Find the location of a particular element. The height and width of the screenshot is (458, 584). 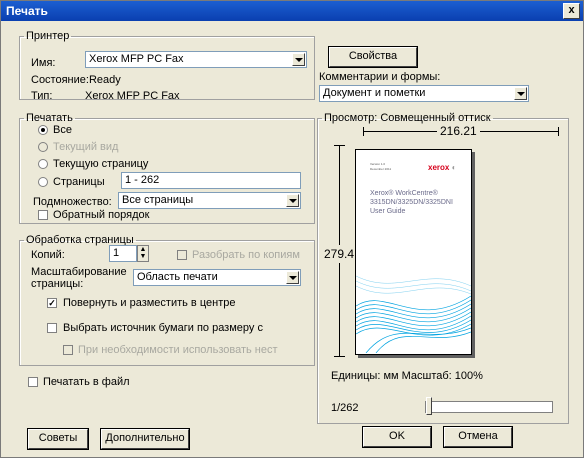

radio-all is located at coordinates (43, 130).